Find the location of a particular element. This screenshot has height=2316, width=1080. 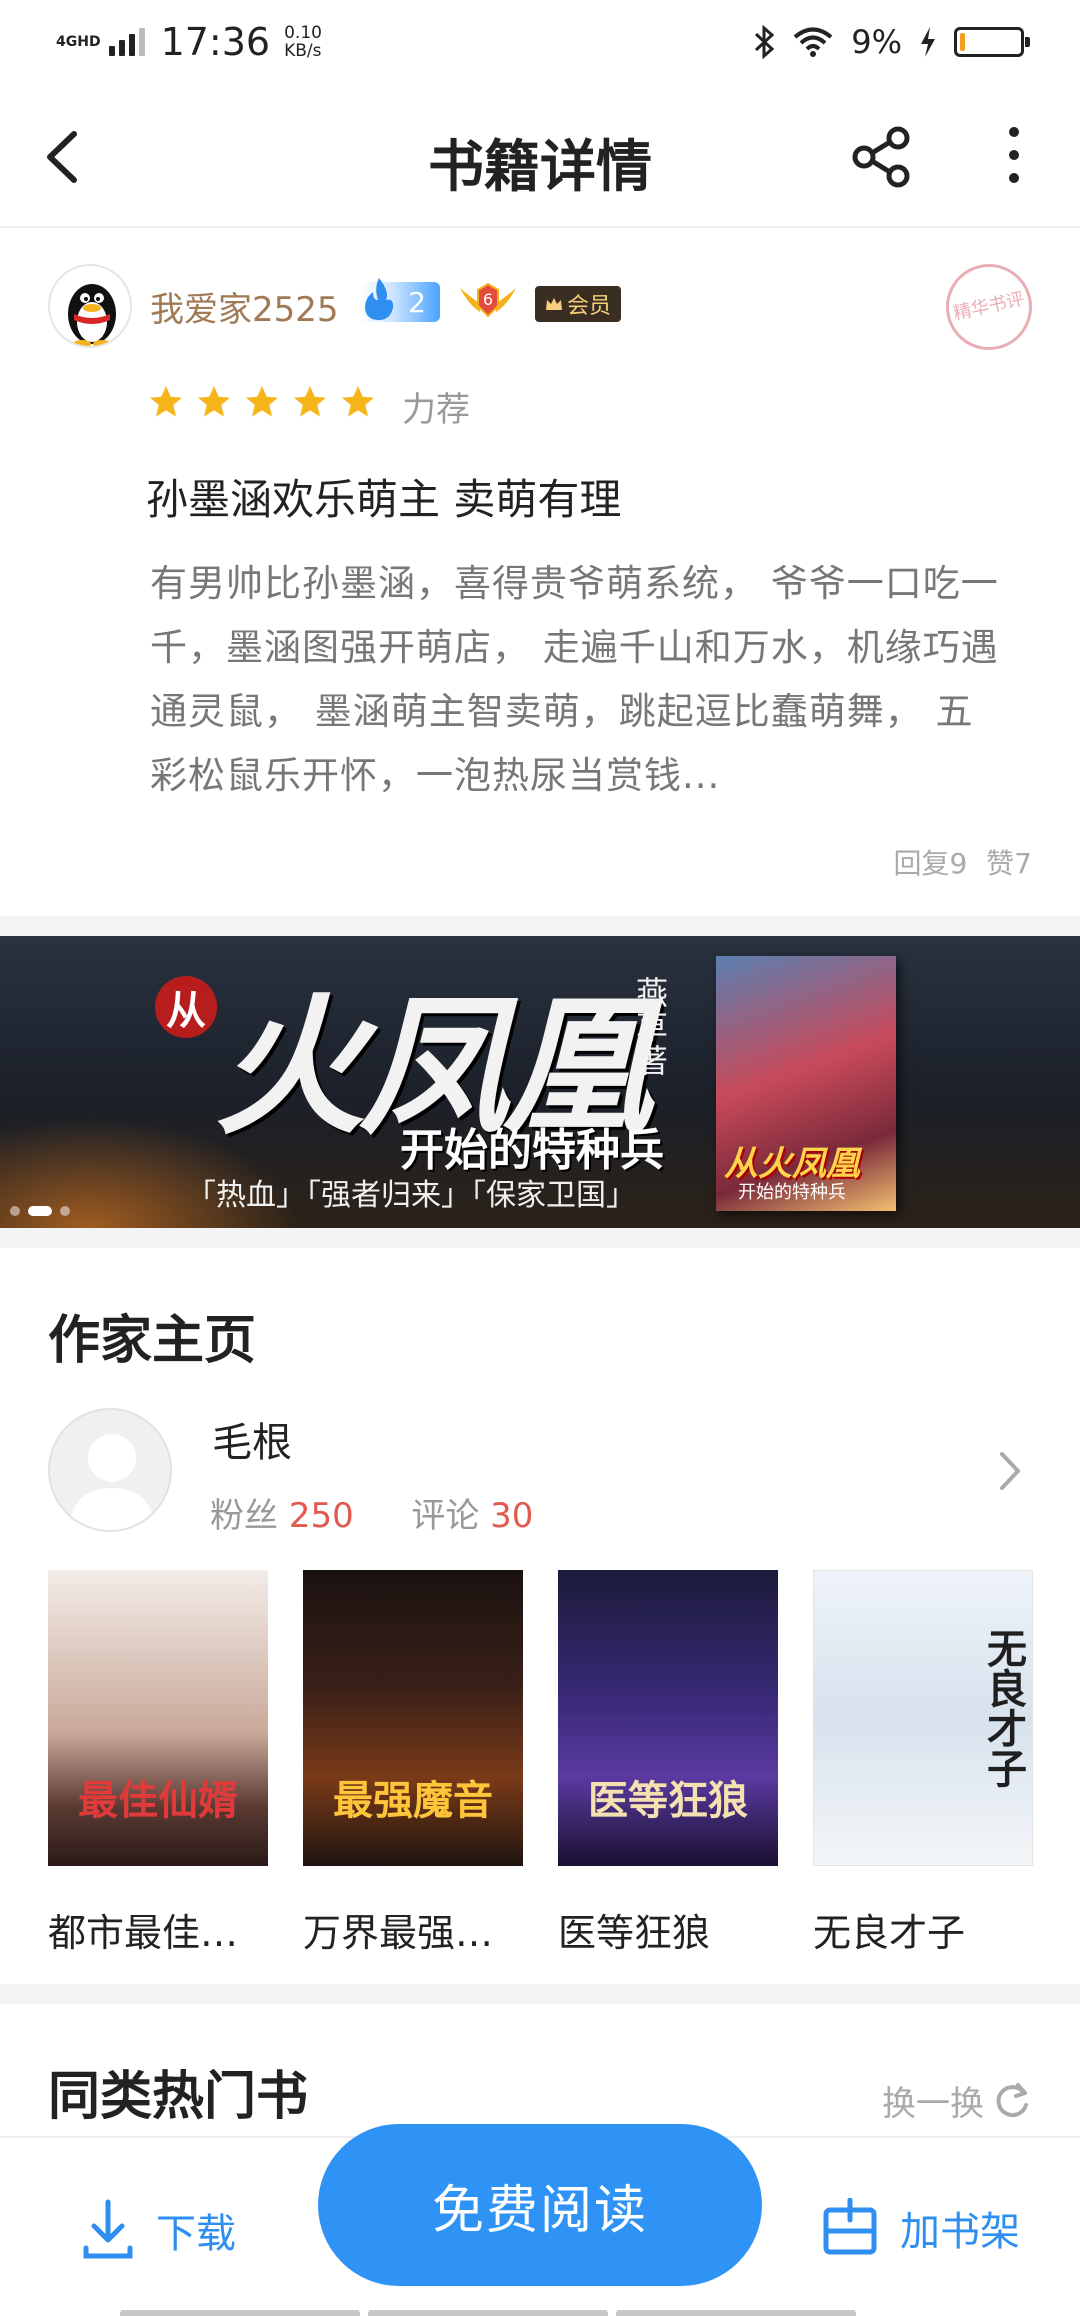

review-title: 孙墨涵欢乐萌主 卖萌有理 is located at coordinates (384, 499).